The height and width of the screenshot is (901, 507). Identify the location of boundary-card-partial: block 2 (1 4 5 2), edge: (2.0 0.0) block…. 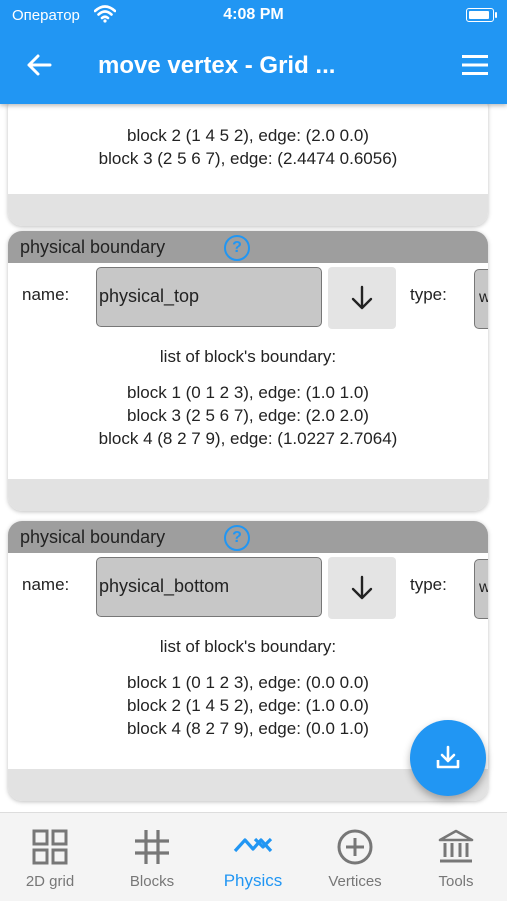
(248, 165).